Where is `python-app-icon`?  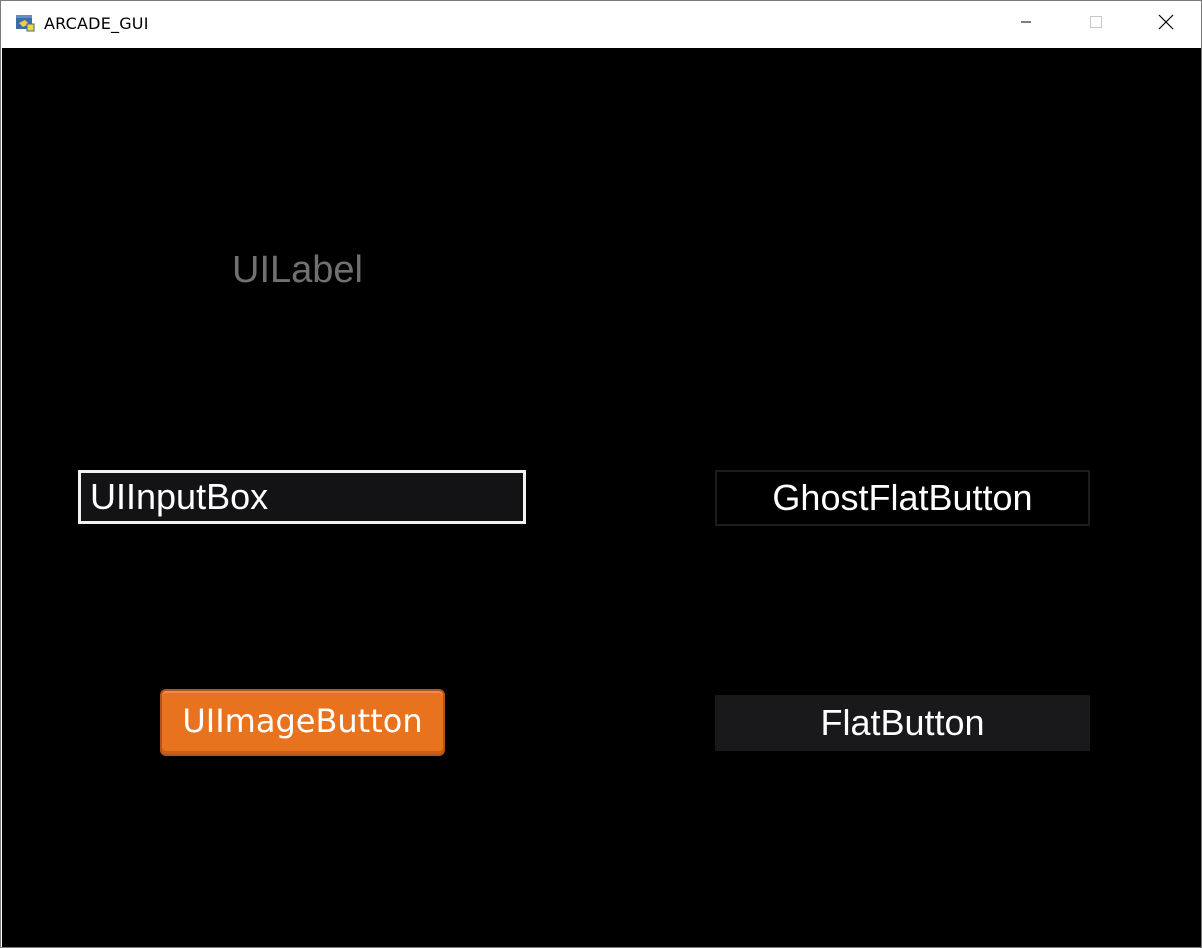 python-app-icon is located at coordinates (25, 23).